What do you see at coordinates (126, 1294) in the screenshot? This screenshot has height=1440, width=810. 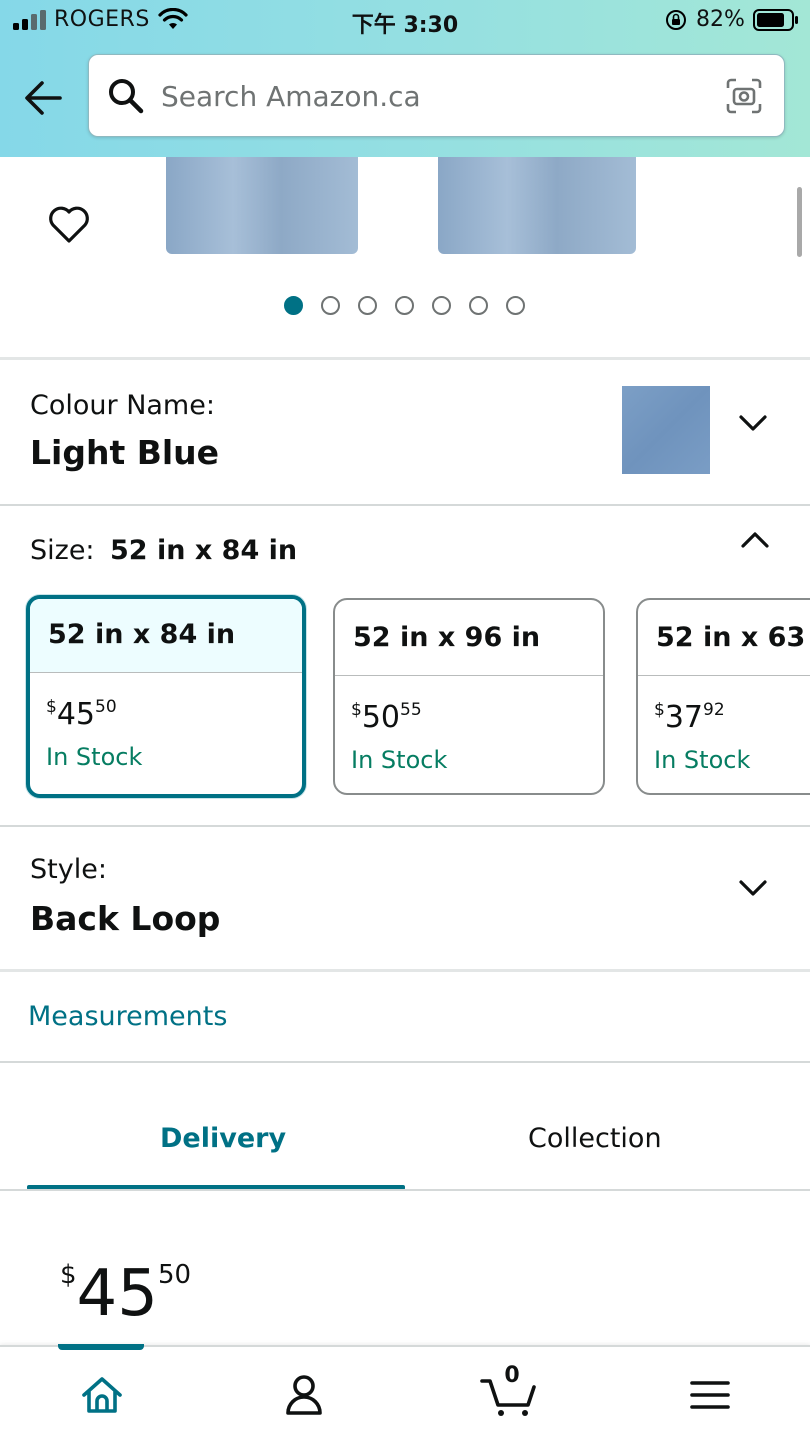 I see `product-price: $4550` at bounding box center [126, 1294].